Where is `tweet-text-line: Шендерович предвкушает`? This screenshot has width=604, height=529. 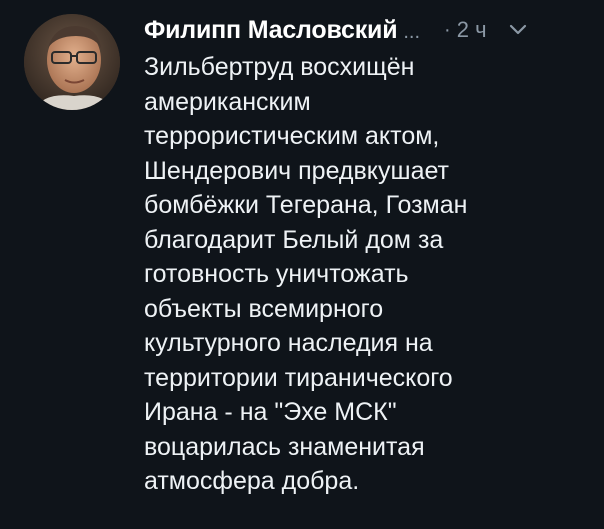 tweet-text-line: Шендерович предвкушает is located at coordinates (297, 170).